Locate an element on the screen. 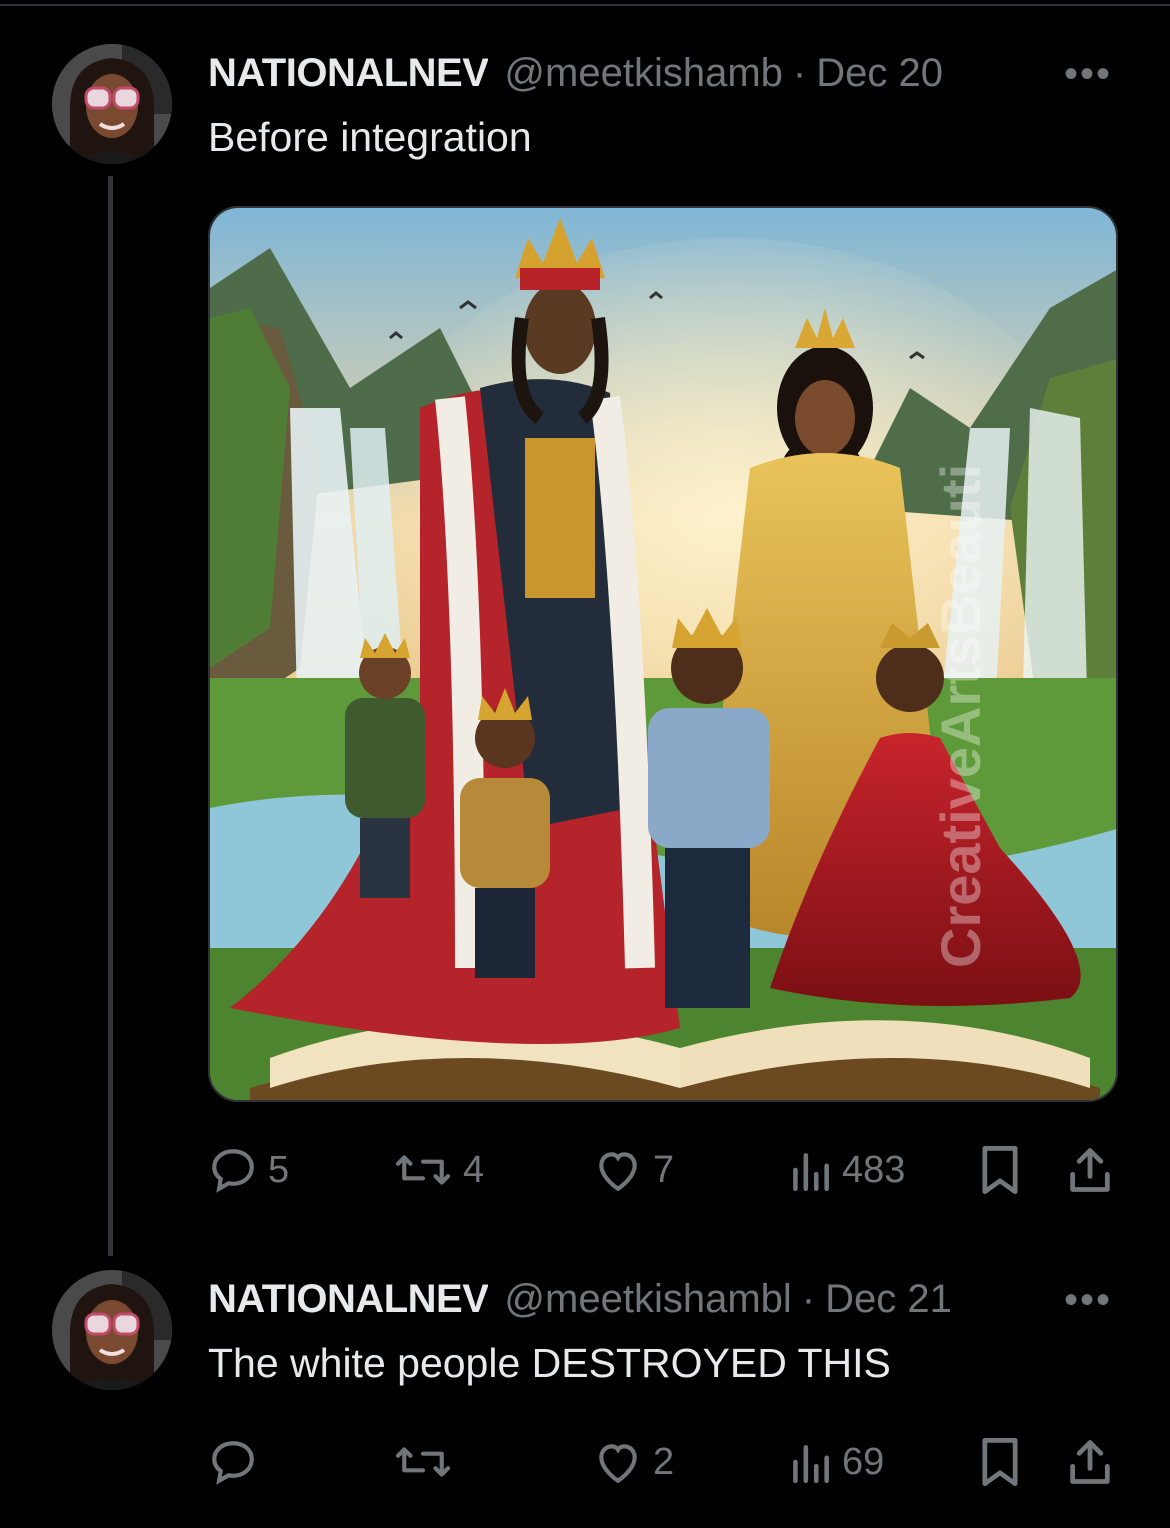 The image size is (1170, 1528). tweet-actions: 2 69 is located at coordinates (663, 1462).